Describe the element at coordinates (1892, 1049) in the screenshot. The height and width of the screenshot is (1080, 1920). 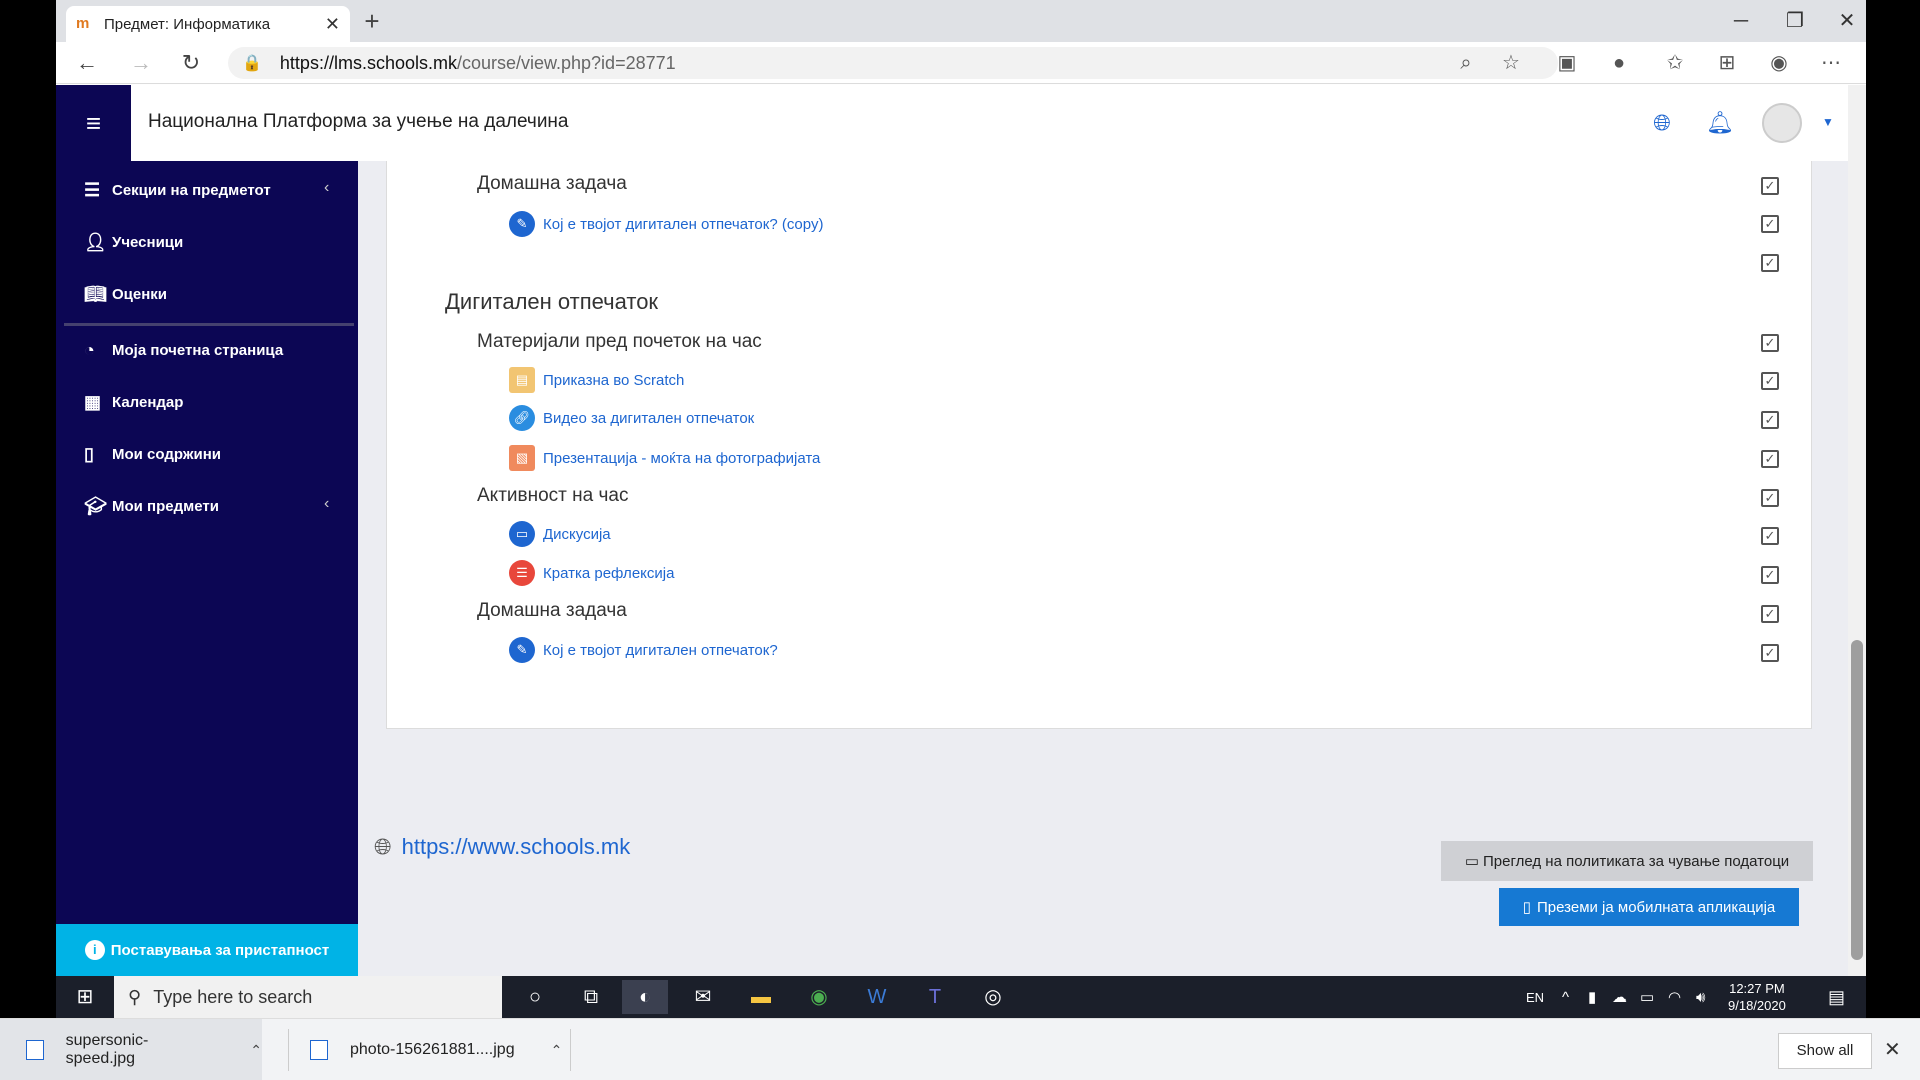
I see `close-downloads-icon: ✕` at that location.